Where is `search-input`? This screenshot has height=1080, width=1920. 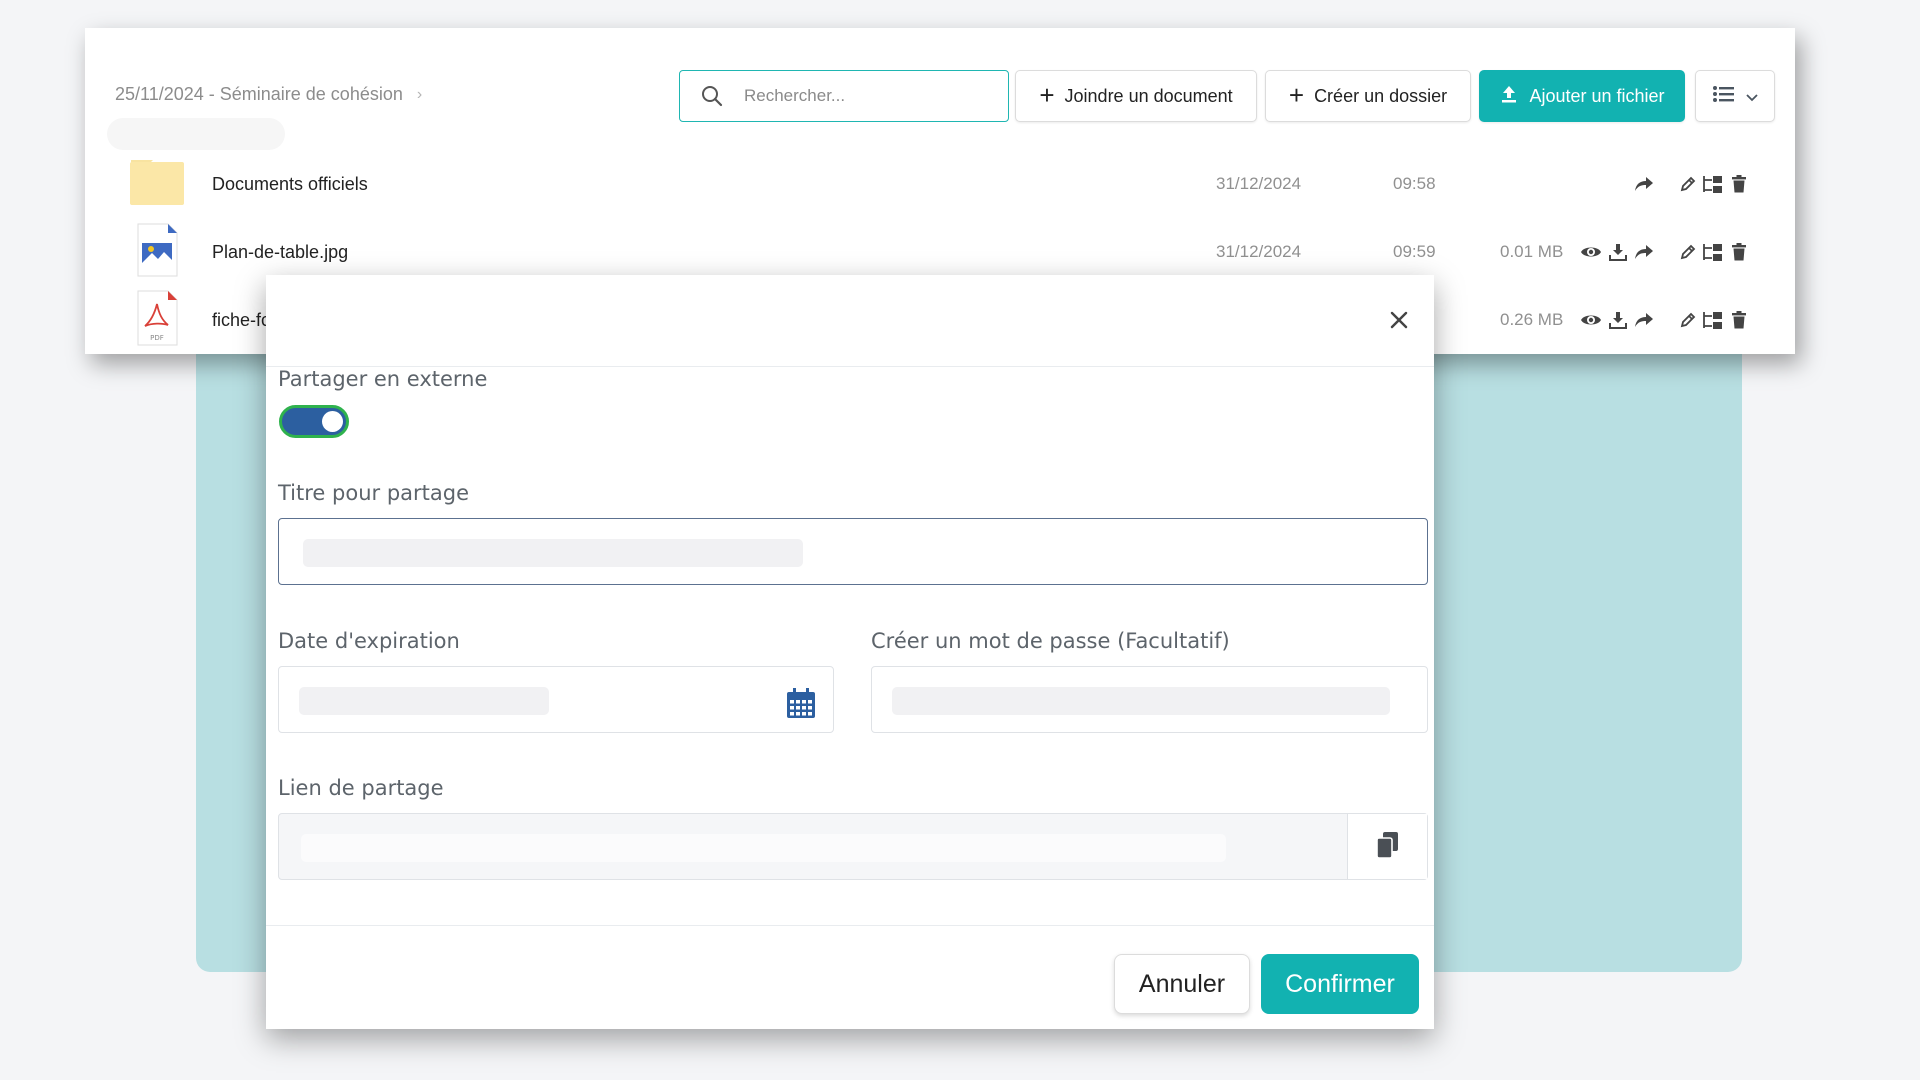
search-input is located at coordinates (864, 96).